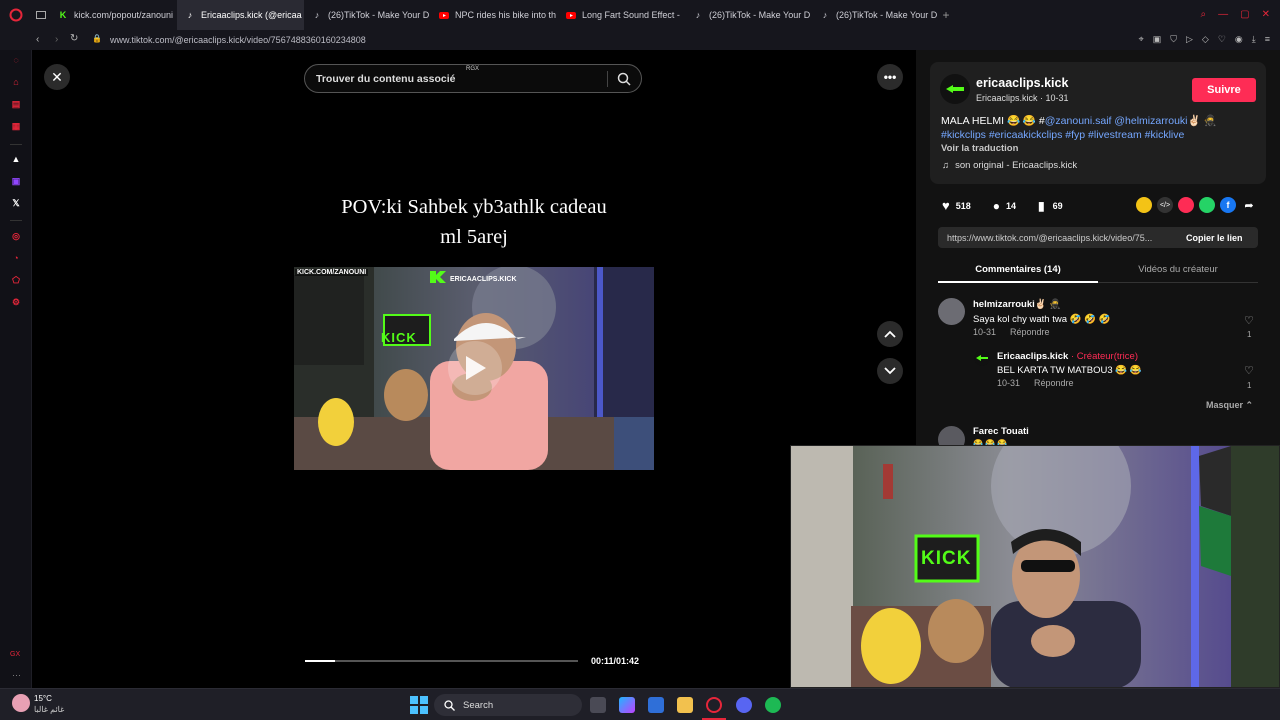  What do you see at coordinates (57, 77) in the screenshot?
I see `close-player-icon: ✕` at bounding box center [57, 77].